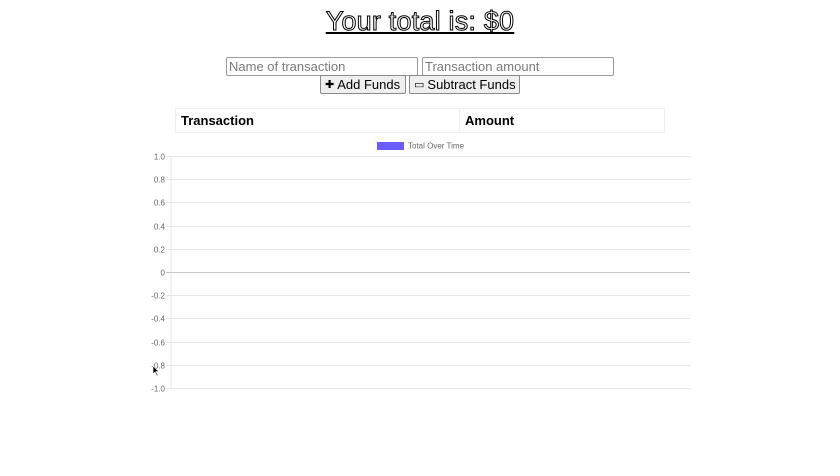 This screenshot has width=840, height=476. I want to click on legend-swatch, so click(390, 146).